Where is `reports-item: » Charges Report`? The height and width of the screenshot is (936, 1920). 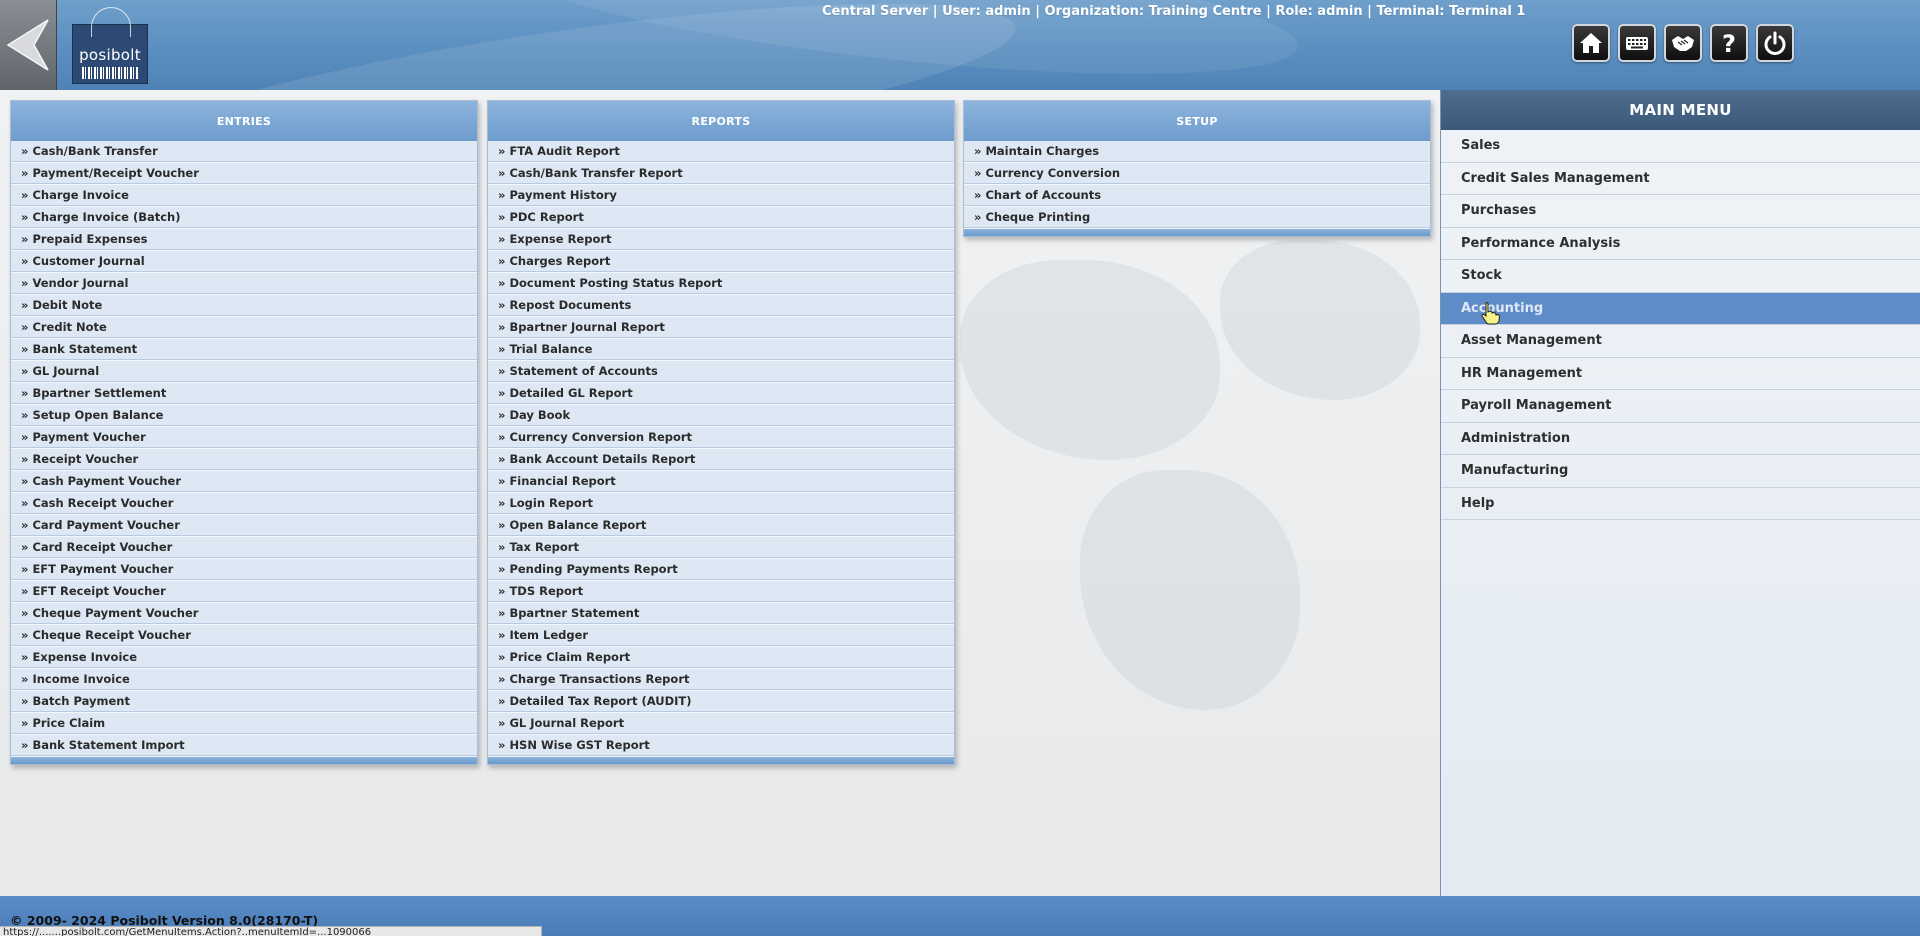
reports-item: » Charges Report is located at coordinates (721, 262).